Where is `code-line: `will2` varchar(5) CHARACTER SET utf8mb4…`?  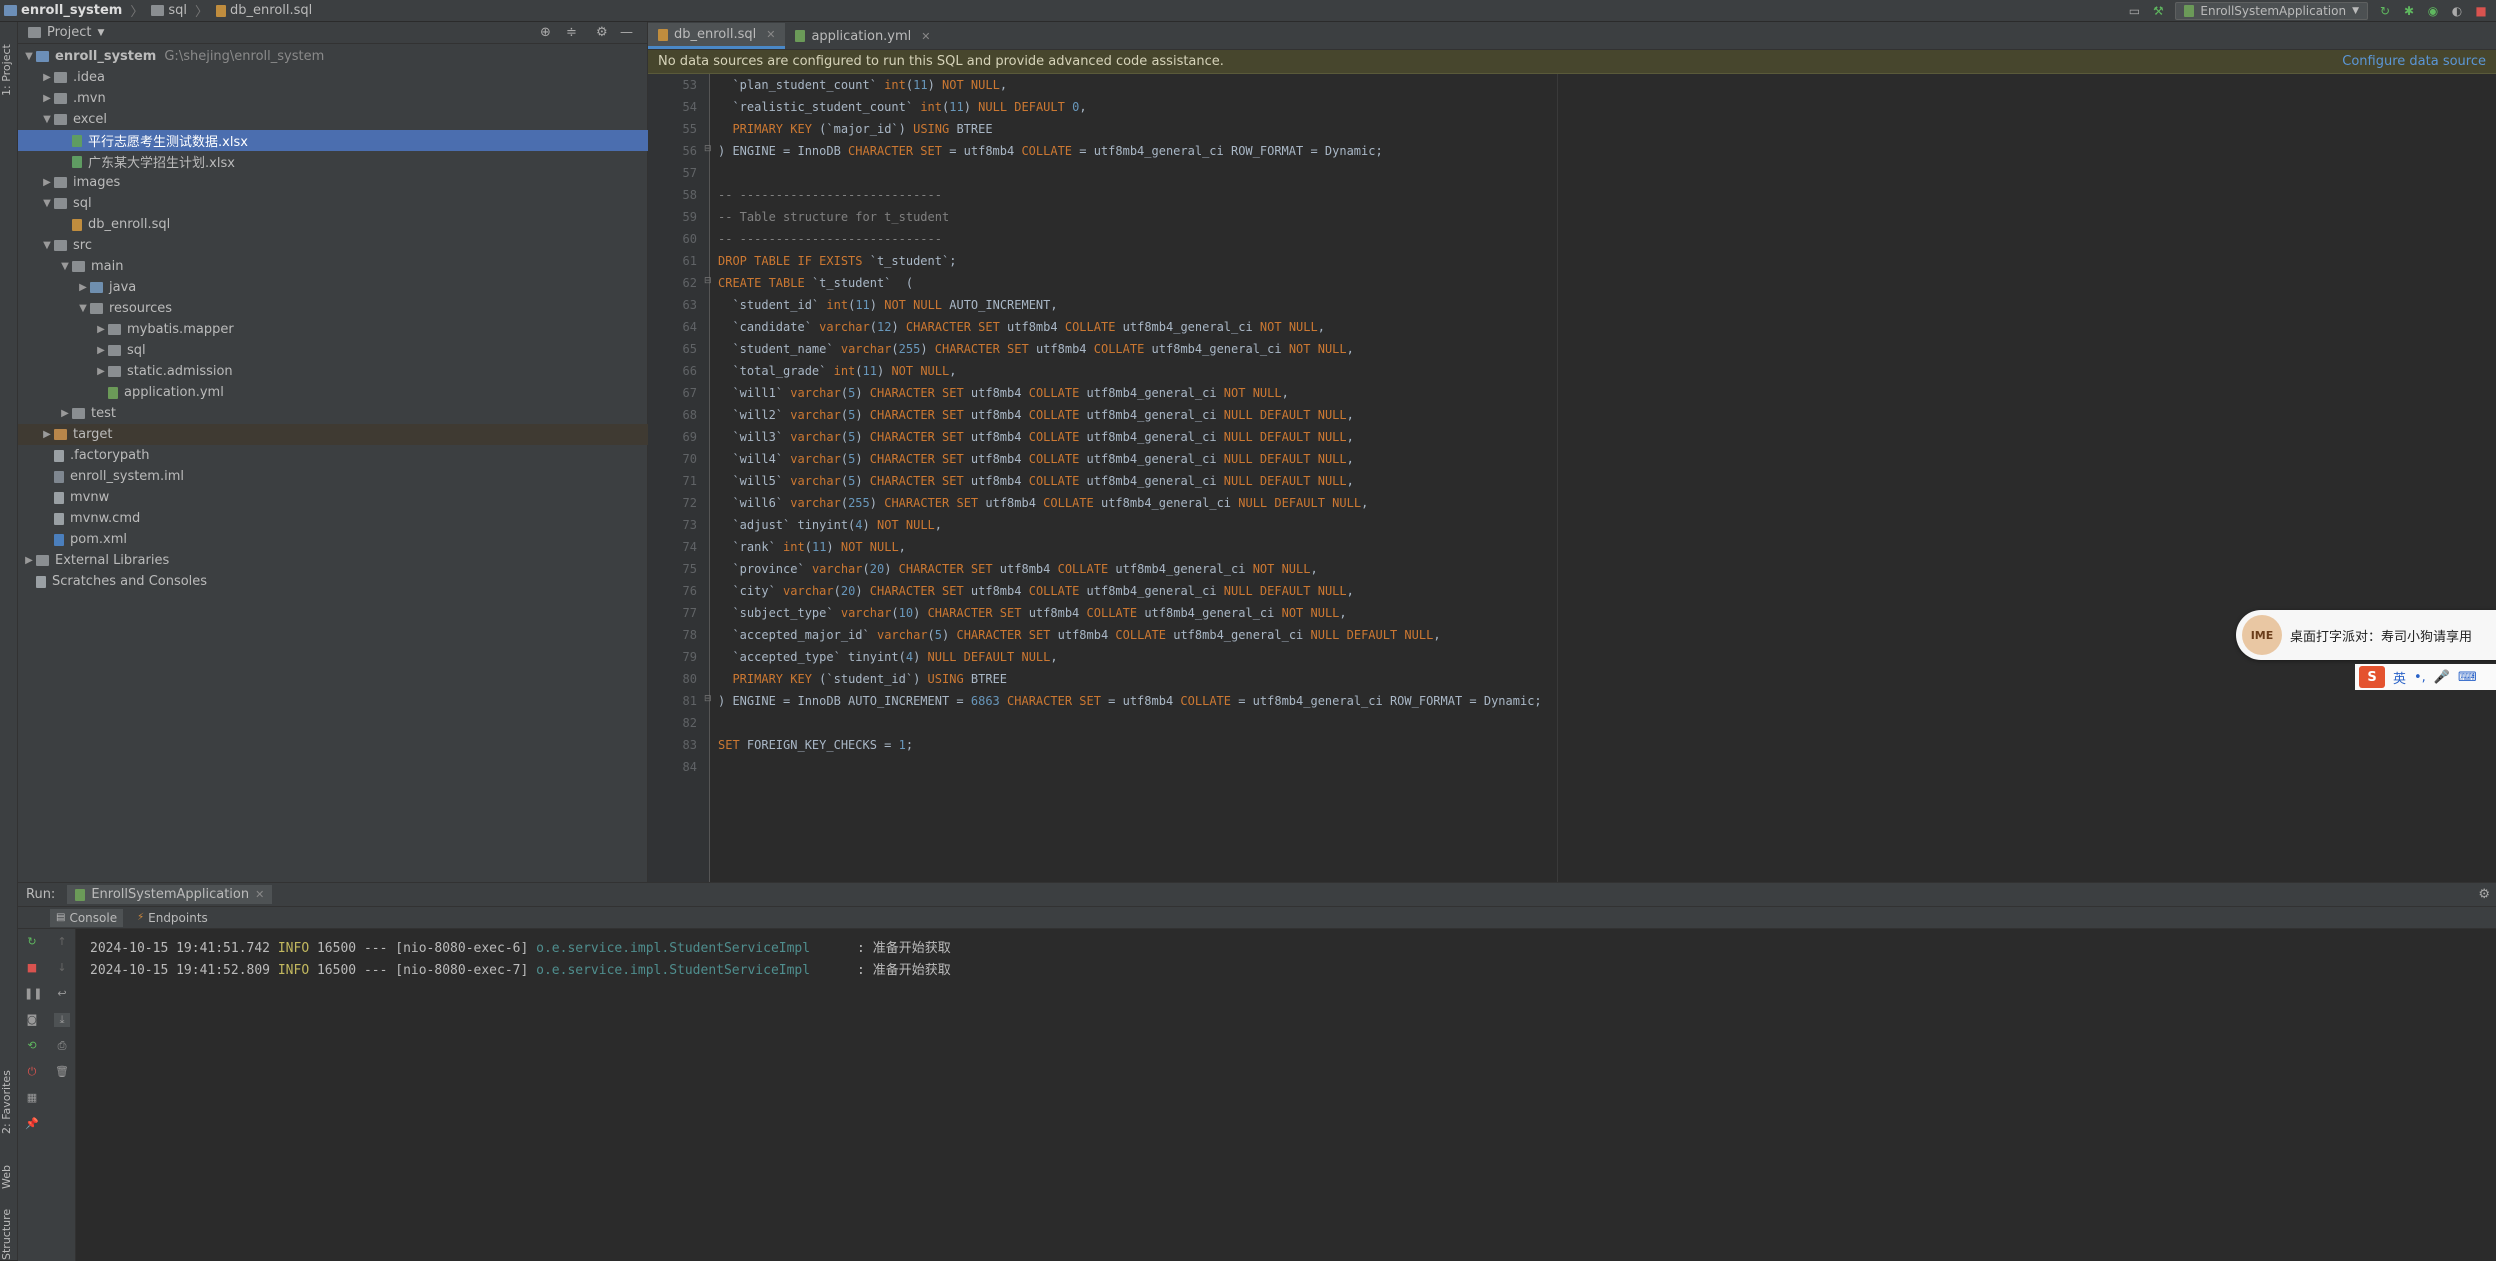 code-line: `will2` varchar(5) CHARACTER SET utf8mb4… is located at coordinates (1035, 415).